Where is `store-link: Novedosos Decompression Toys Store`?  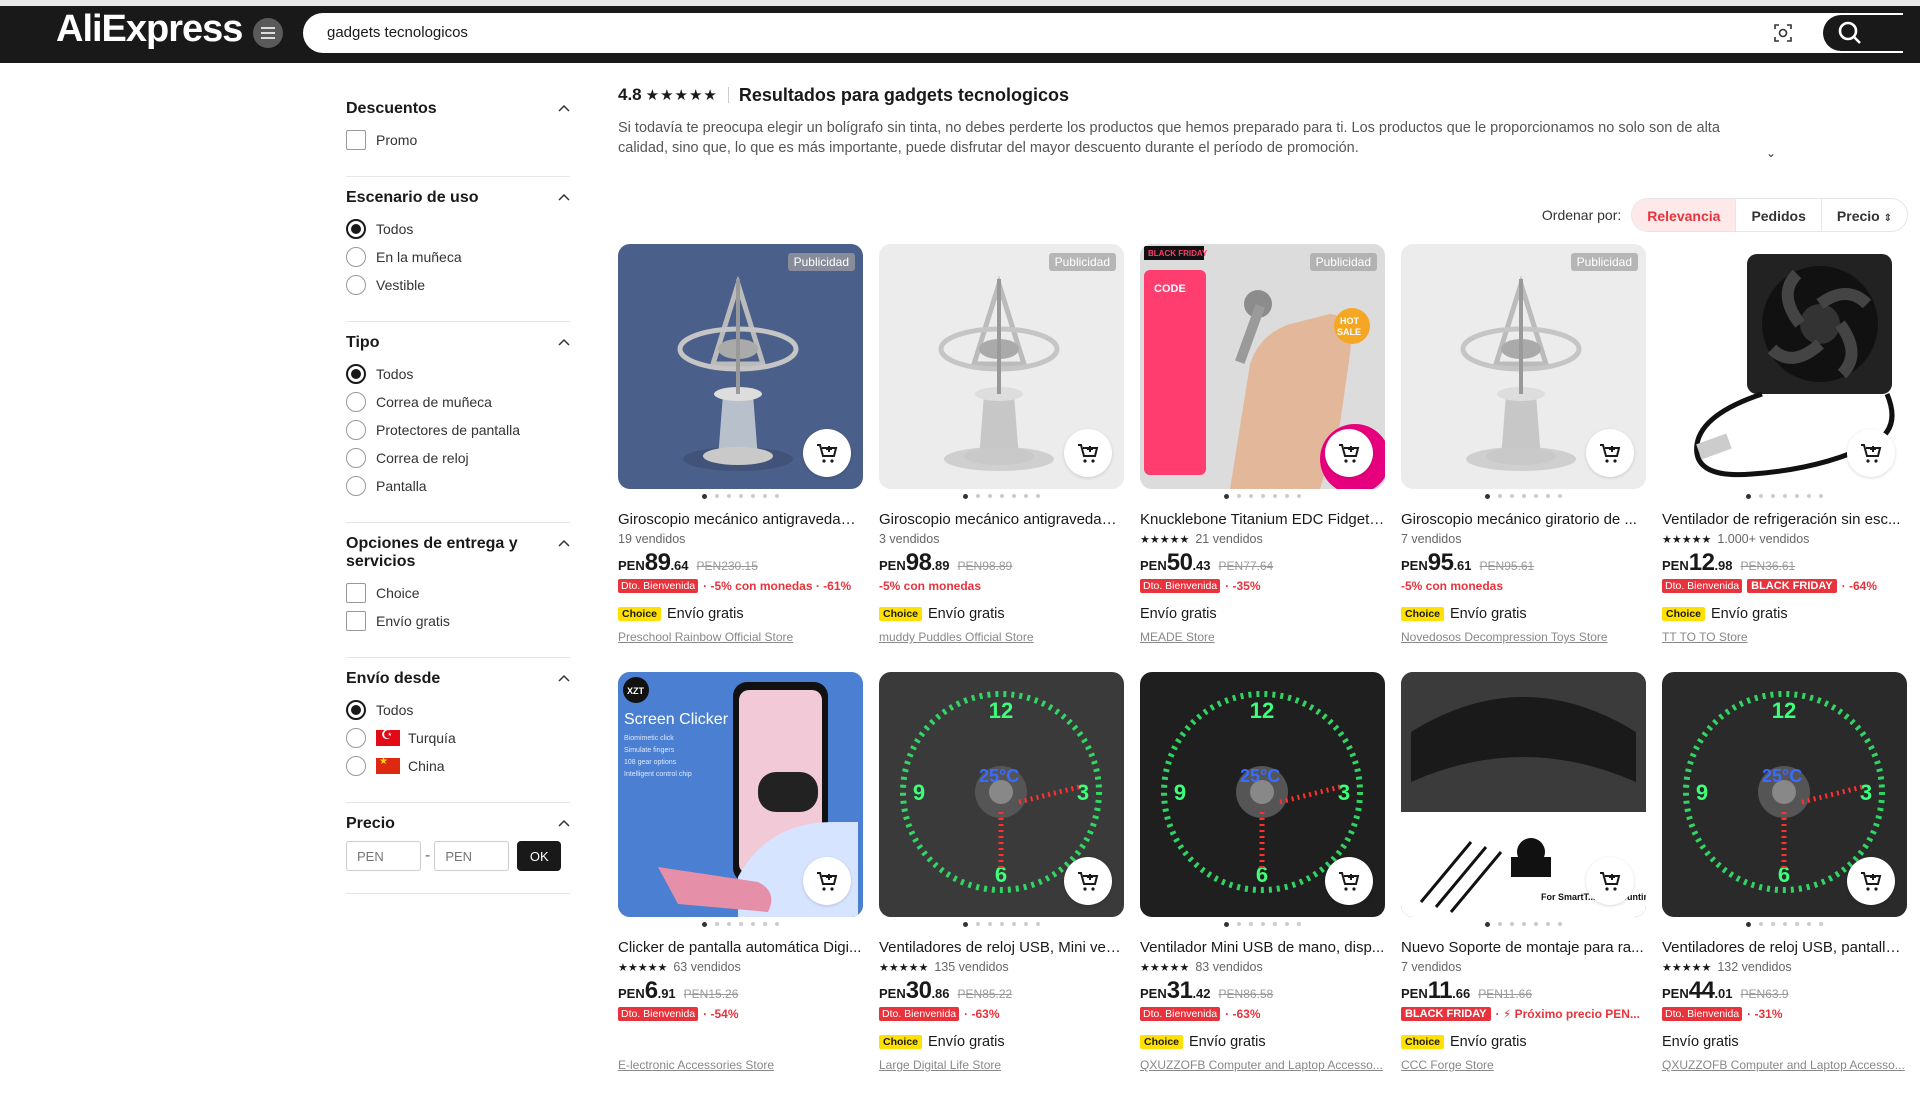
store-link: Novedosos Decompression Toys Store is located at coordinates (1523, 637).